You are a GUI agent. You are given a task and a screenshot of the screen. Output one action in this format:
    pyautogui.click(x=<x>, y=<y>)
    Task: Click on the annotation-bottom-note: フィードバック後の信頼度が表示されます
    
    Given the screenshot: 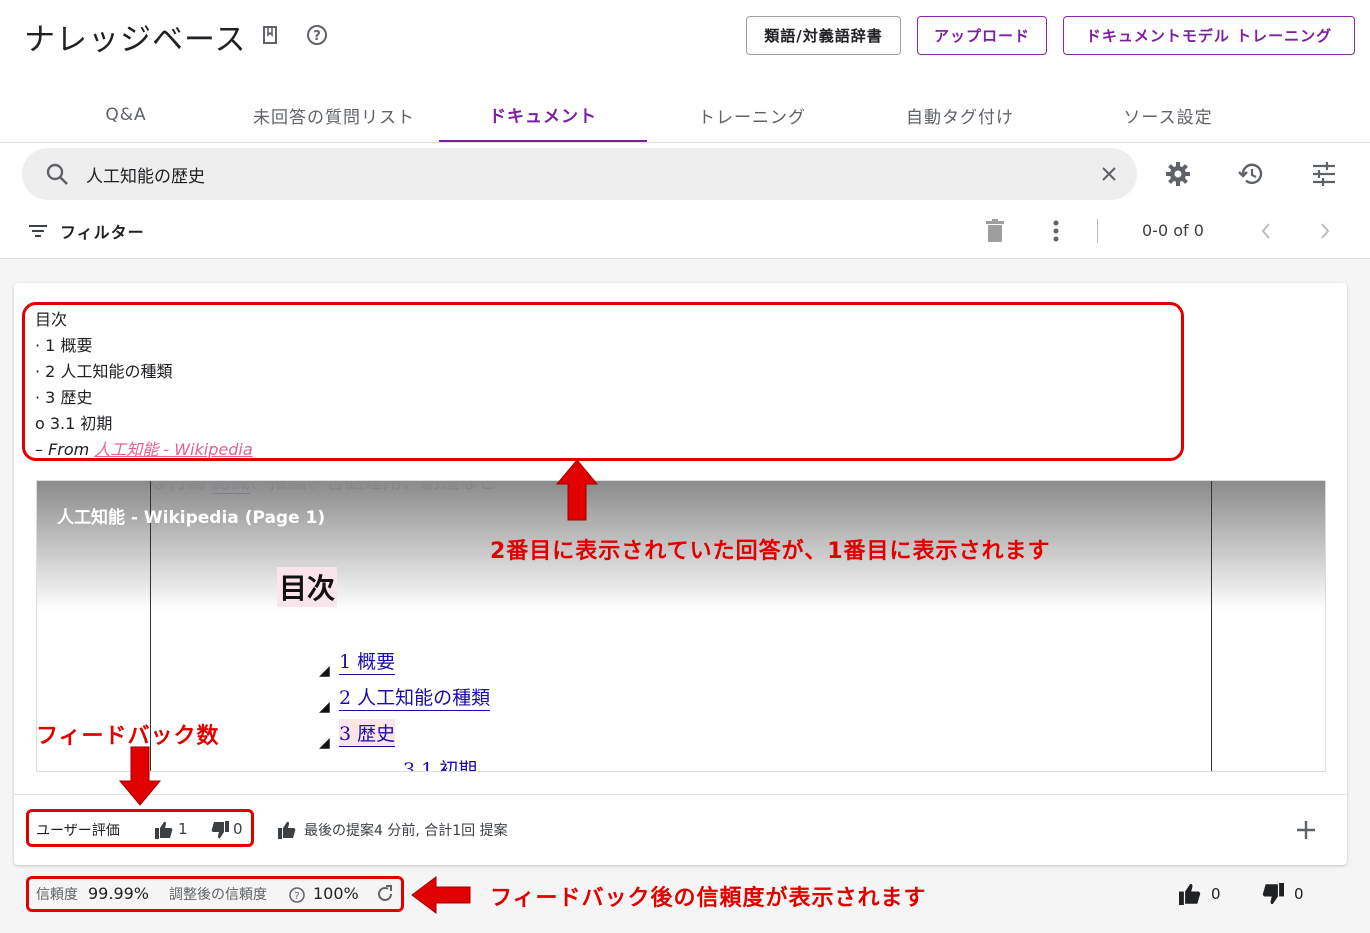 What is the action you would take?
    pyautogui.click(x=708, y=898)
    